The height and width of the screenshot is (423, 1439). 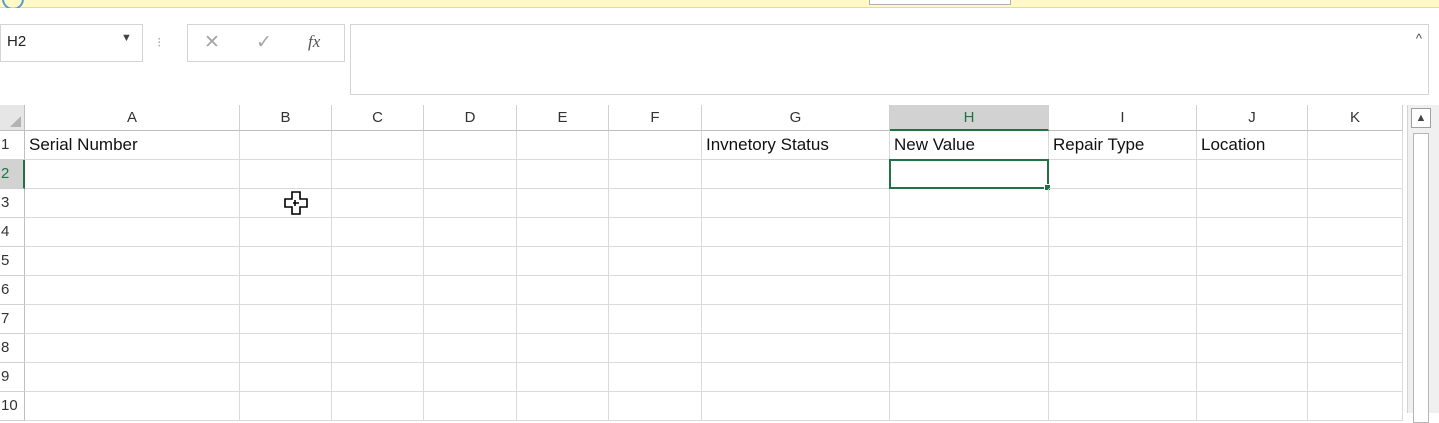 I want to click on cell-a4, so click(x=132, y=232).